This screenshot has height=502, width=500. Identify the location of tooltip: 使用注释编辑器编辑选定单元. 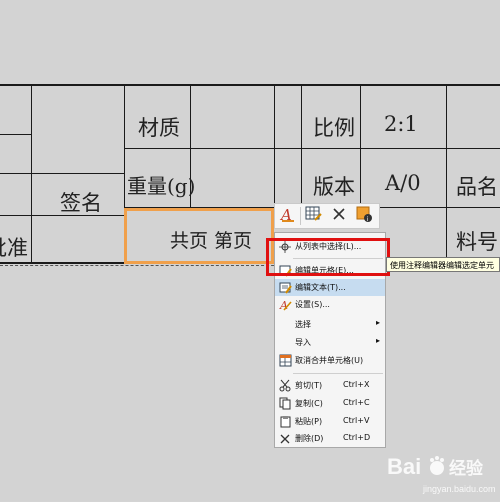
(443, 264).